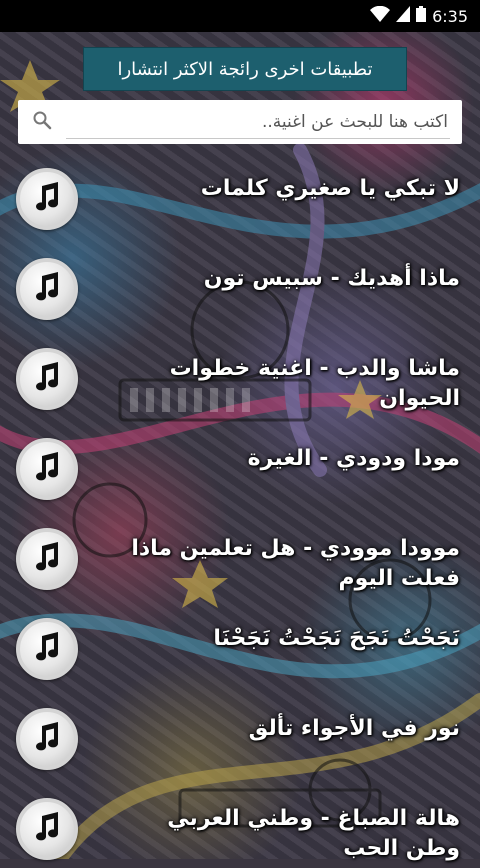 This screenshot has height=868, width=480. I want to click on signal-icon, so click(403, 16).